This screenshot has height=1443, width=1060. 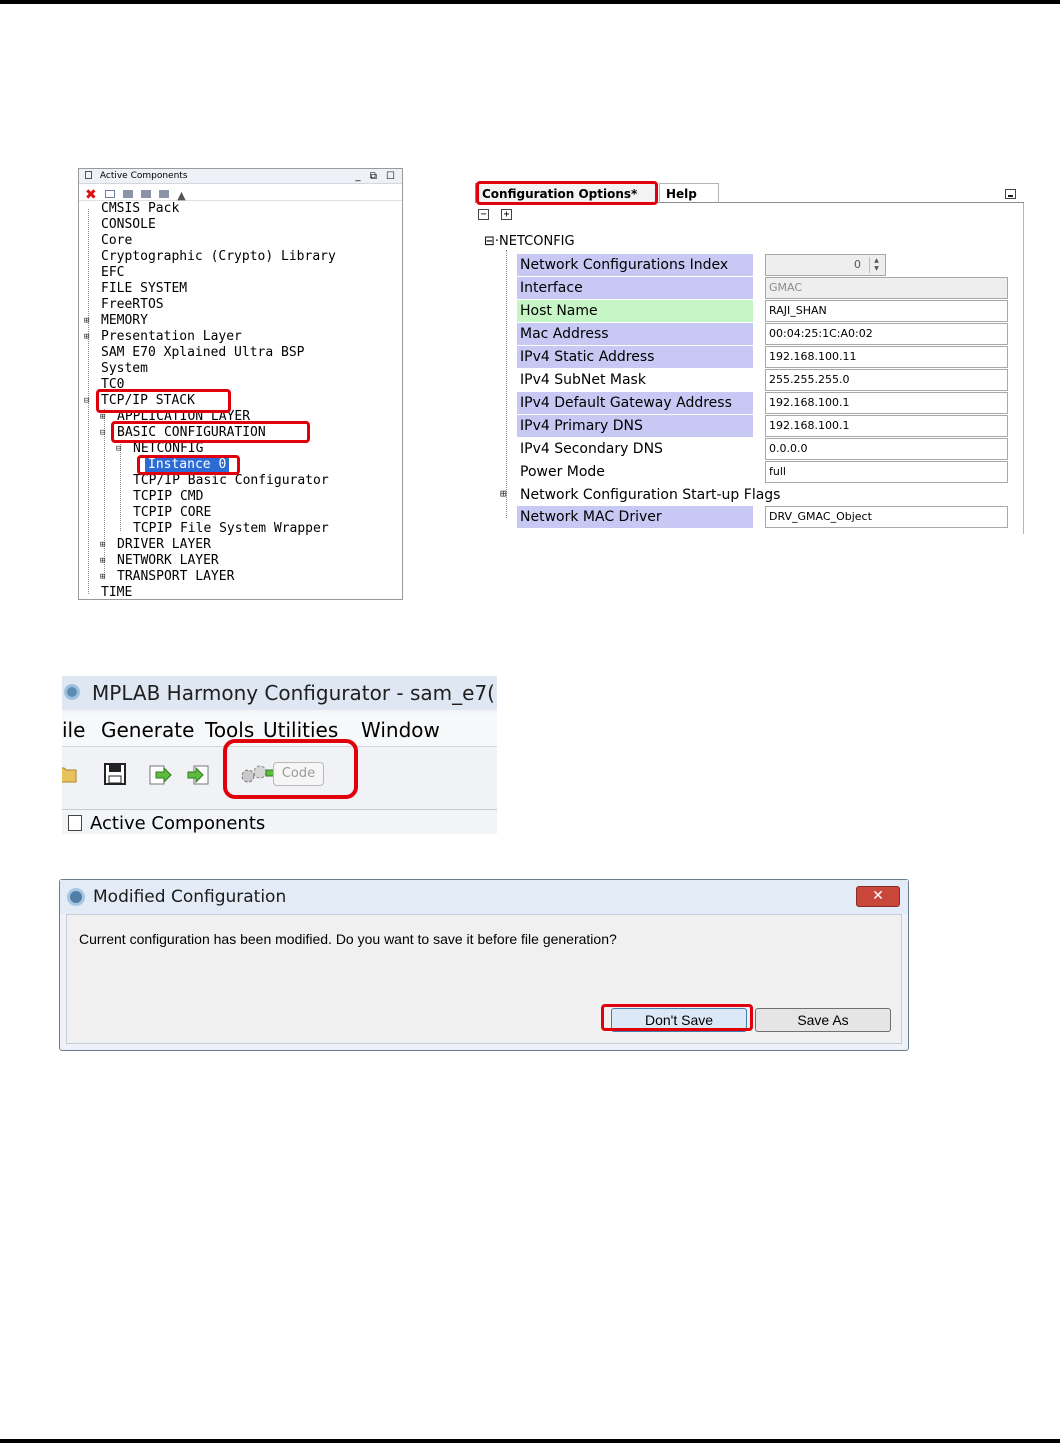 What do you see at coordinates (635, 265) in the screenshot?
I see `label-network-config-index: Network Configurations Index` at bounding box center [635, 265].